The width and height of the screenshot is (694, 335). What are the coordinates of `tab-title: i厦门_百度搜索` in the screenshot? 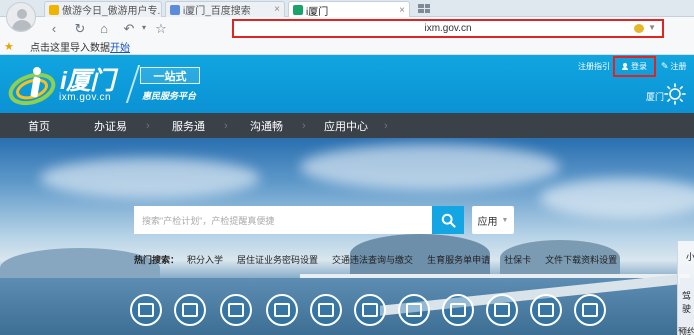 It's located at (217, 11).